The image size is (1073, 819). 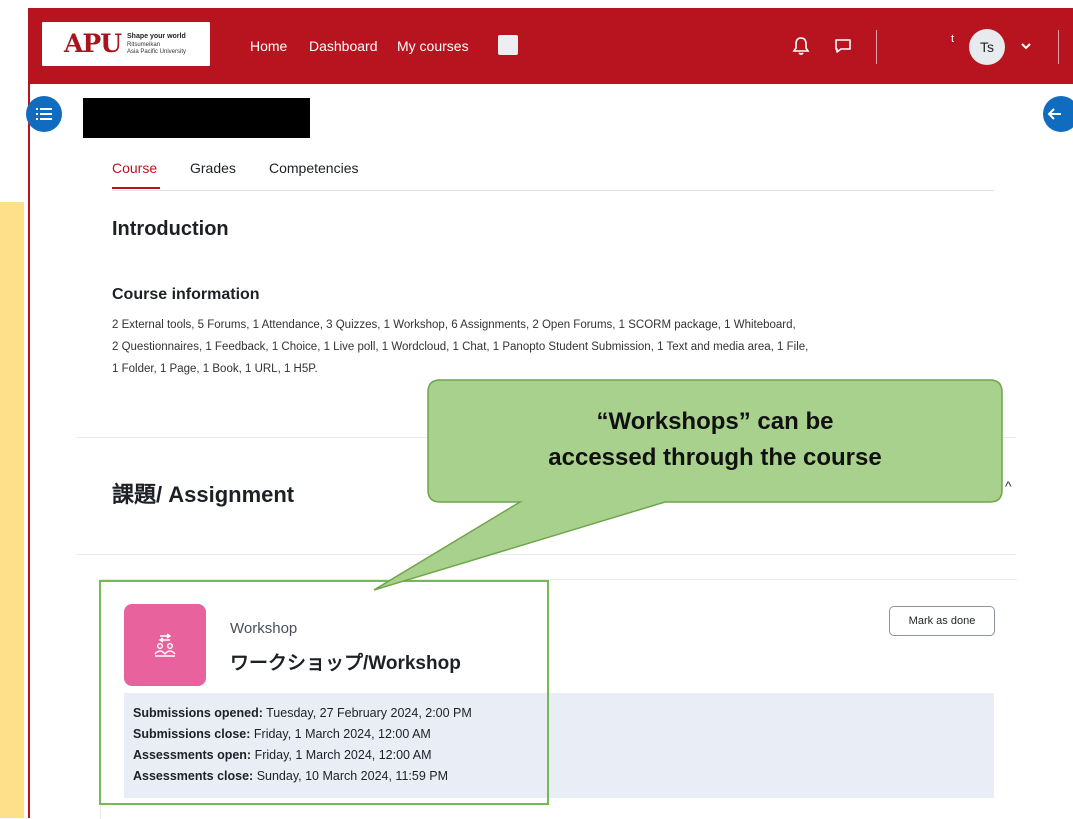 I want to click on callout-line-1: “Workshops” can be, so click(x=715, y=421).